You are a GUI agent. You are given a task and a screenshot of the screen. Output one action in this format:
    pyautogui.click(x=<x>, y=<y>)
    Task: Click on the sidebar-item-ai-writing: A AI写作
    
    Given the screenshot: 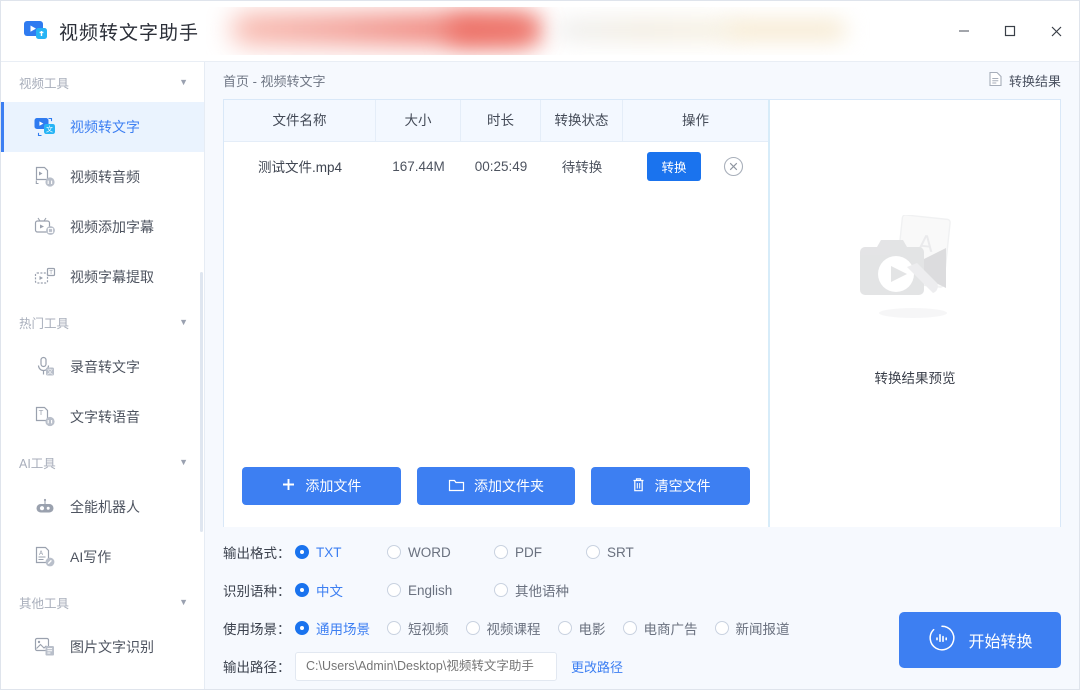 What is the action you would take?
    pyautogui.click(x=102, y=557)
    